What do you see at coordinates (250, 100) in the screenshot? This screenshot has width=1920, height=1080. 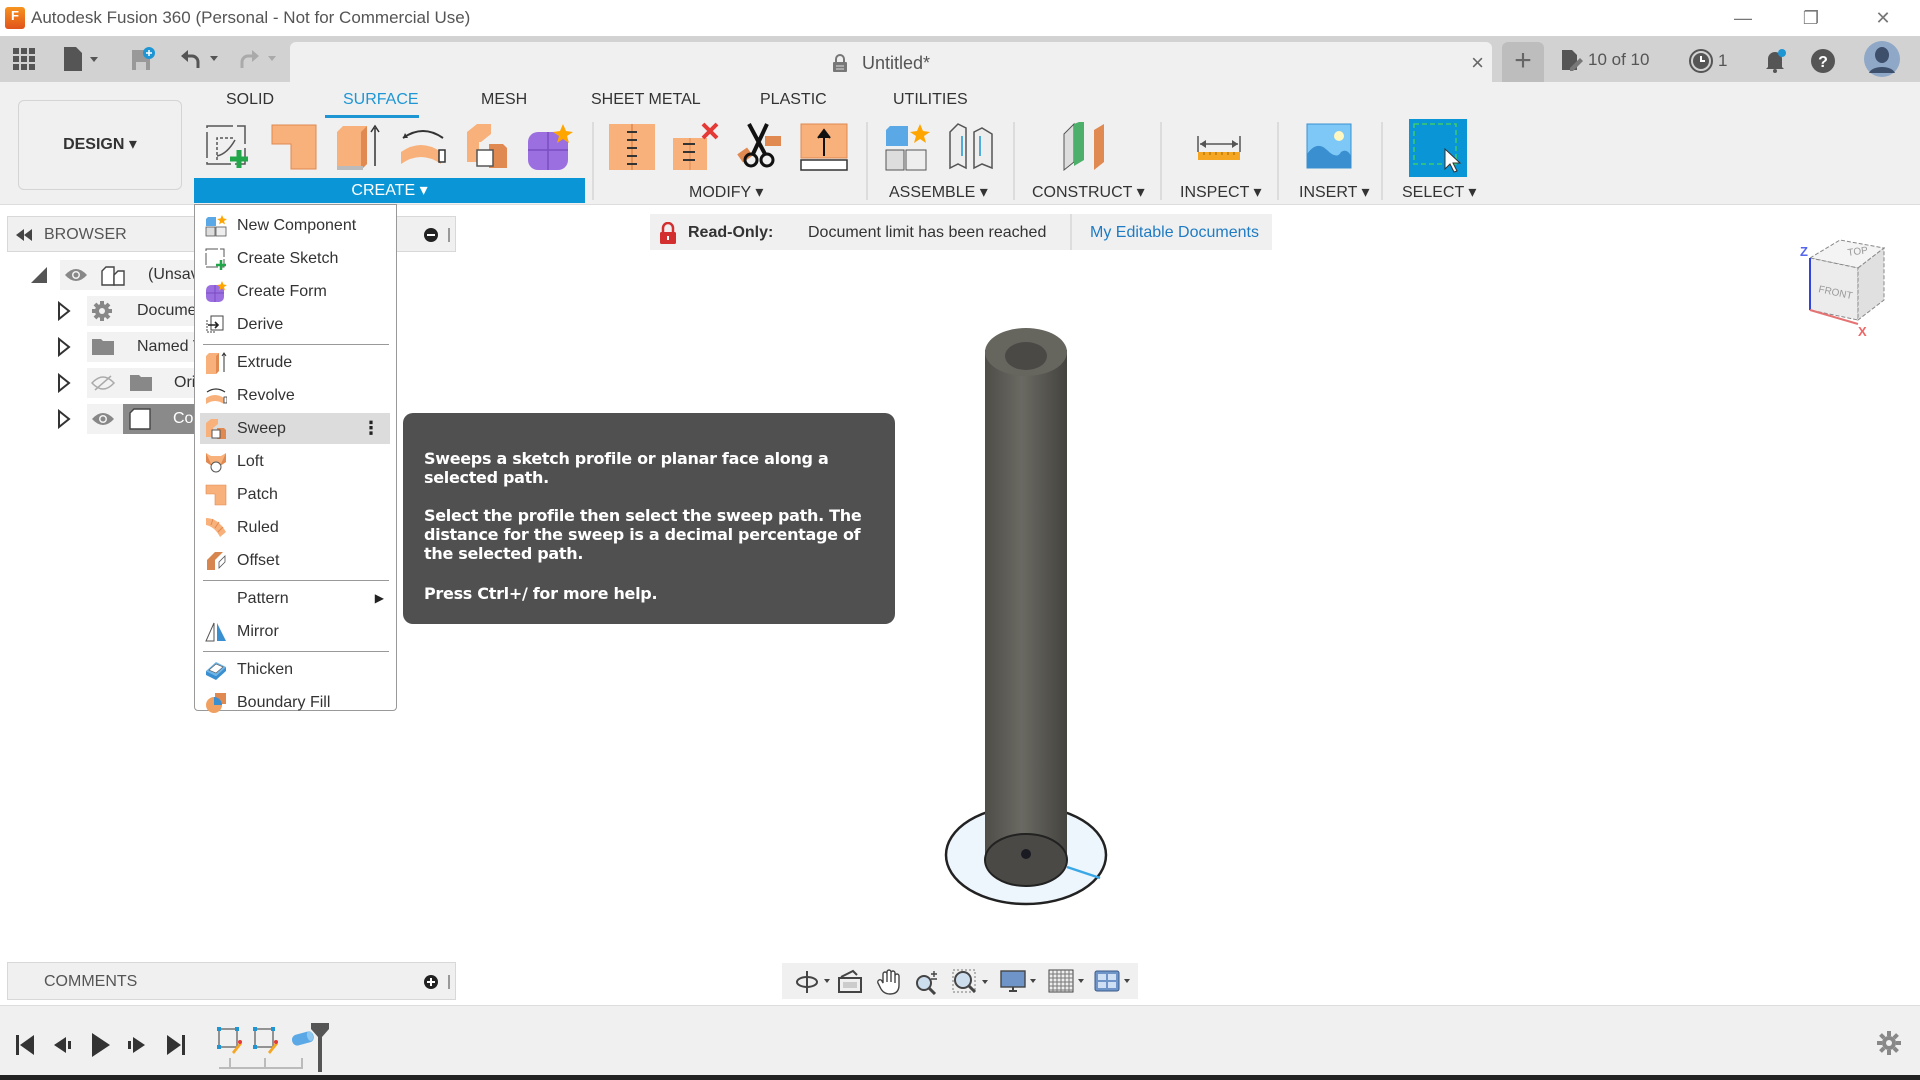 I see `tab-solid: SOLID` at bounding box center [250, 100].